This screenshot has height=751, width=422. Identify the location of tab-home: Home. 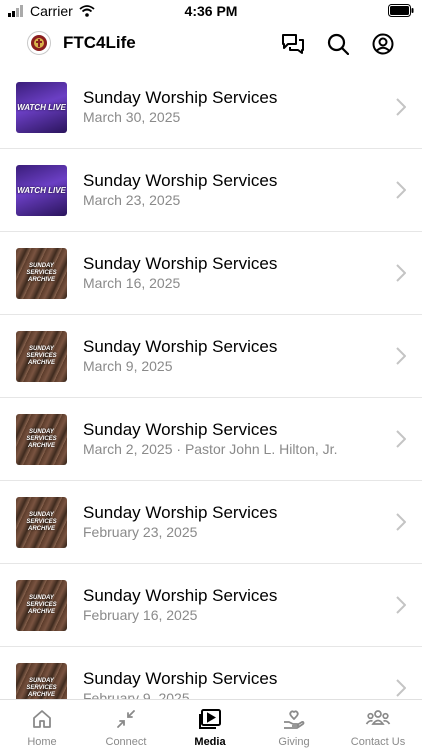
(42, 725).